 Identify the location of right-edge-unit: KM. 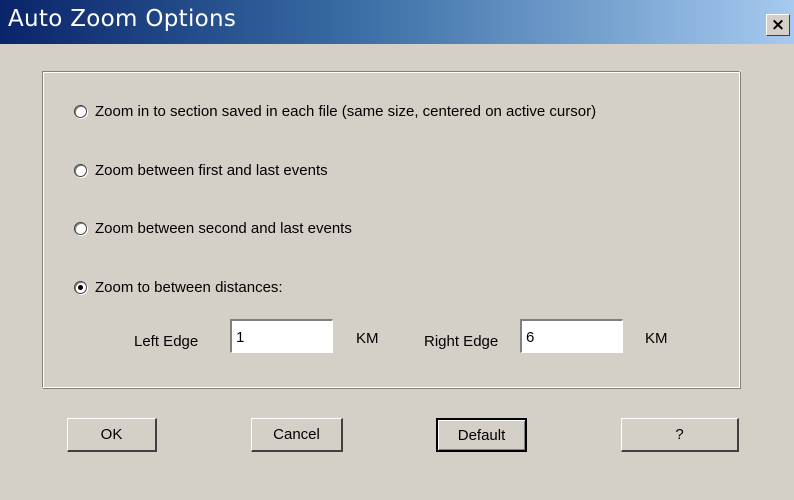
(656, 338).